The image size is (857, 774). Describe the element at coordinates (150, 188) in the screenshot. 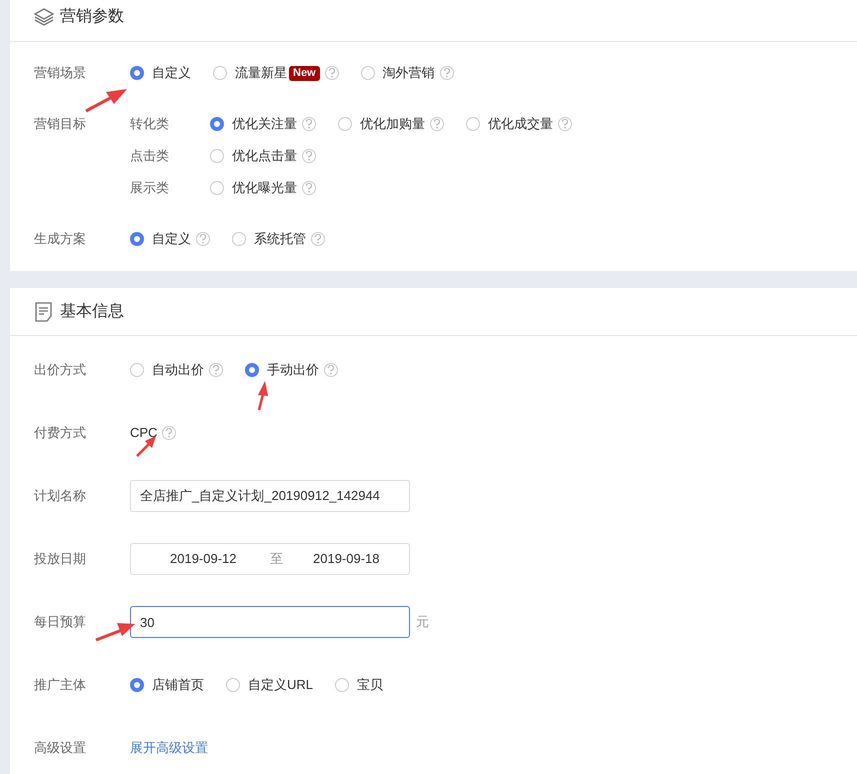

I see `category-label: 展示类` at that location.